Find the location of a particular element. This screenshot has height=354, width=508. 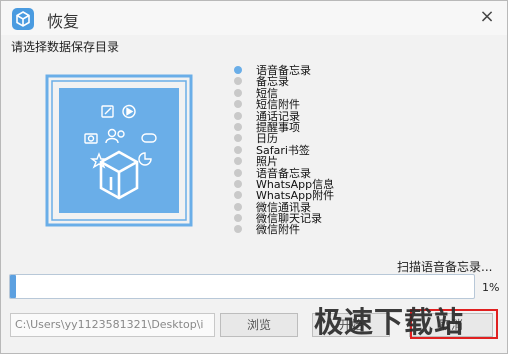

browse-button: 浏览 is located at coordinates (259, 325).